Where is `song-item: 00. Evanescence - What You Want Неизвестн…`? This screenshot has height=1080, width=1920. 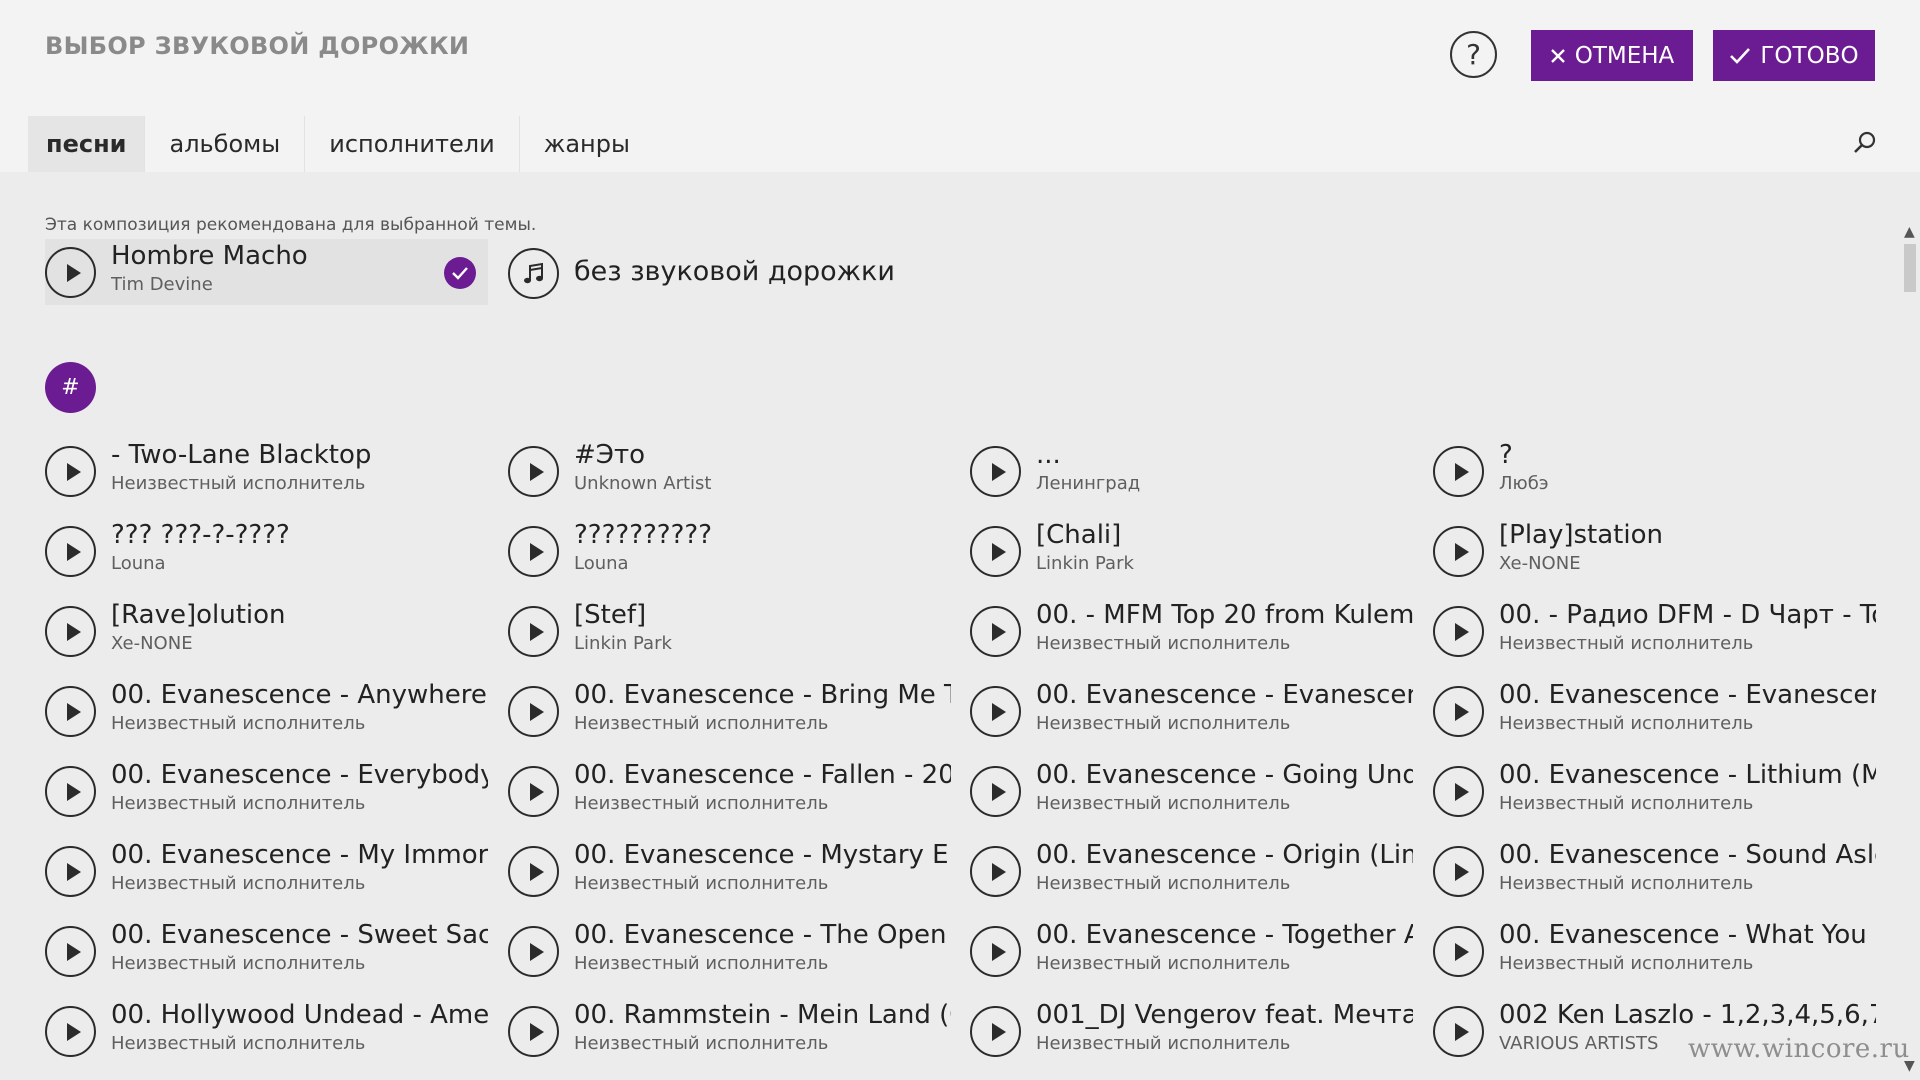 song-item: 00. Evanescence - What You Want Неизвестн… is located at coordinates (1654, 951).